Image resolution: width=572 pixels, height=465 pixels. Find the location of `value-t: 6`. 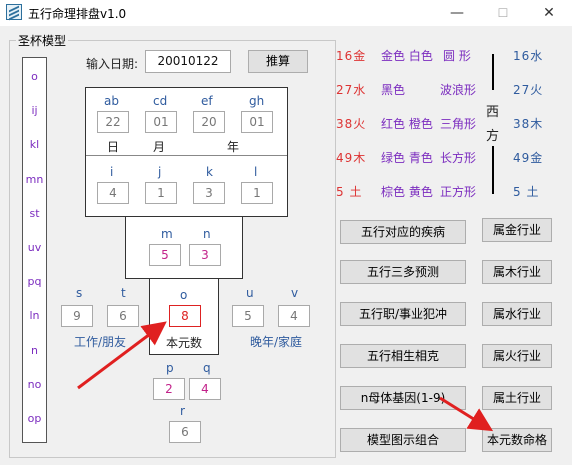

value-t: 6 is located at coordinates (123, 316).